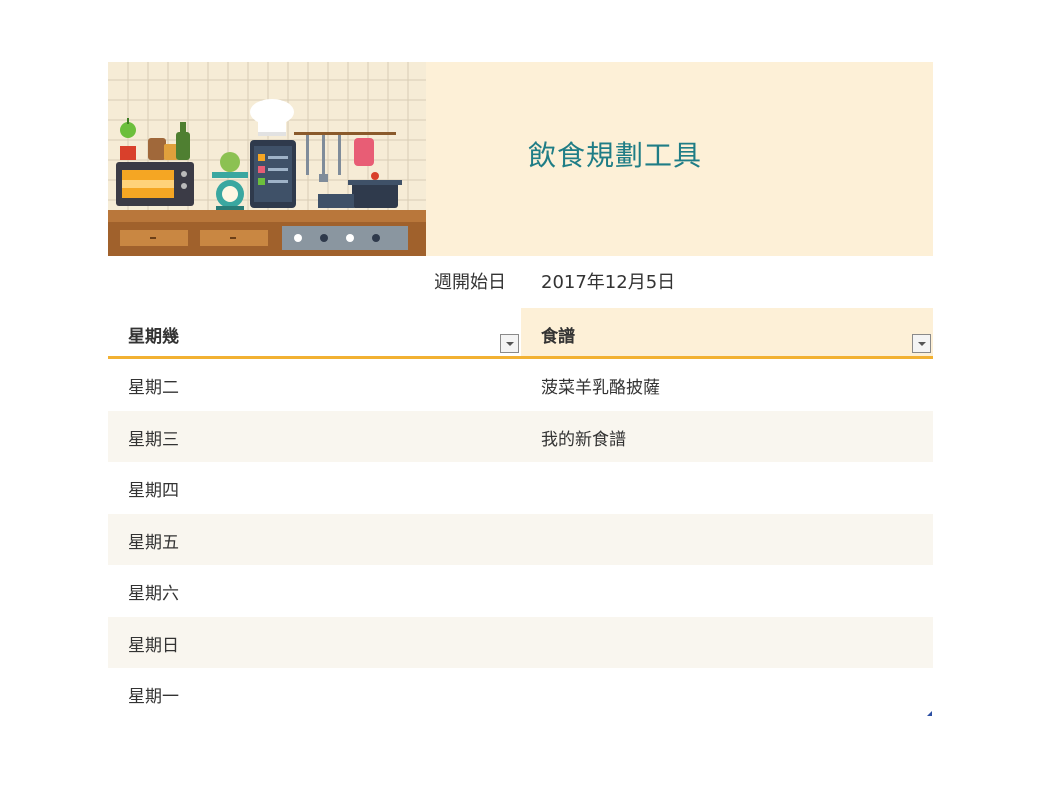 The image size is (1038, 800). Describe the element at coordinates (520, 385) in the screenshot. I see `table-row: 星期二 菠菜羊乳酪披薩` at that location.